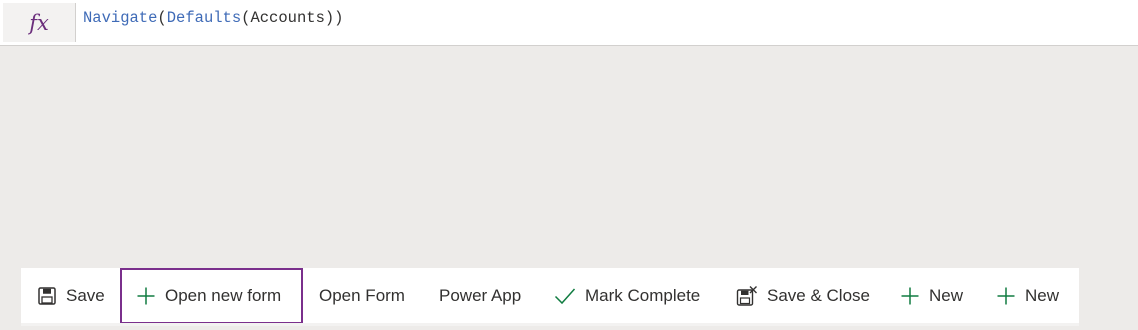 The width and height of the screenshot is (1138, 330). I want to click on power-app-button: Power App, so click(480, 296).